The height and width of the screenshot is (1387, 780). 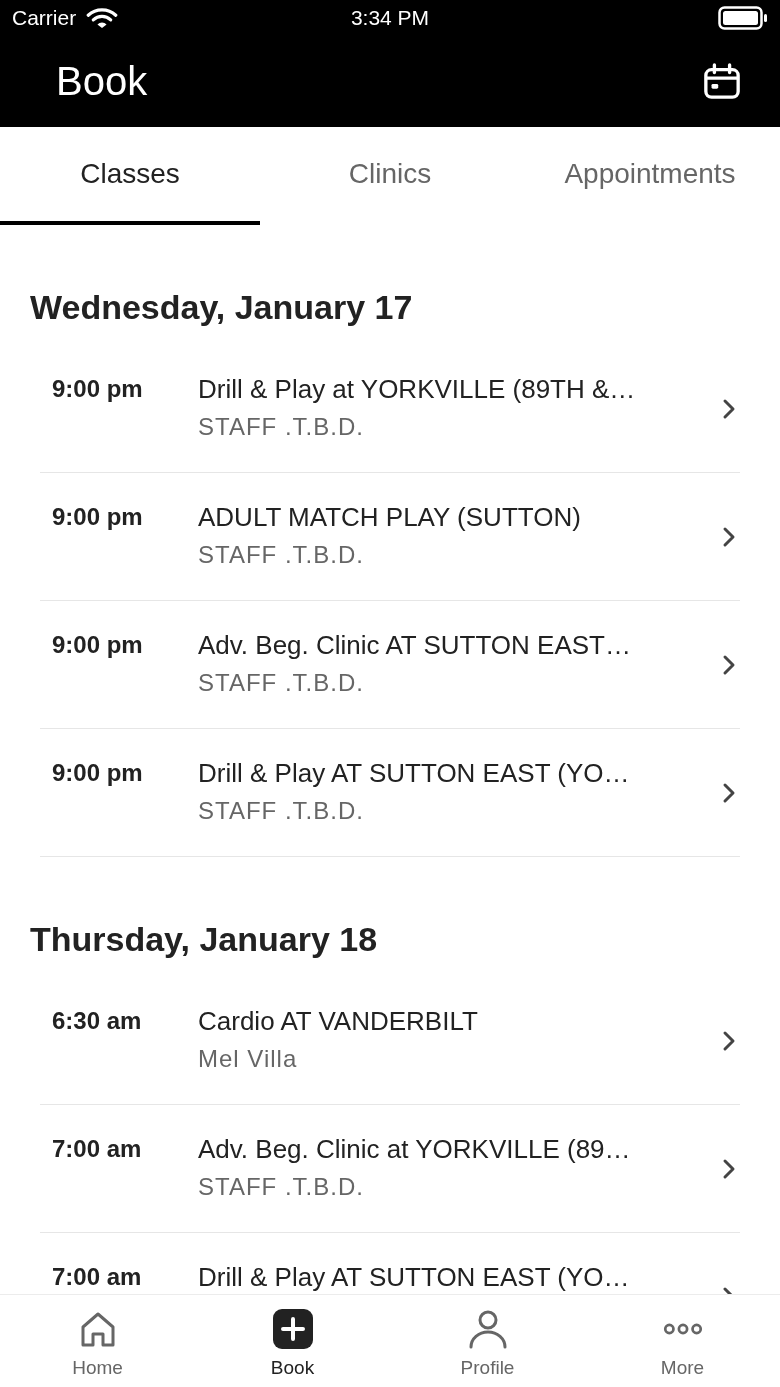 I want to click on calendar-icon, so click(x=722, y=81).